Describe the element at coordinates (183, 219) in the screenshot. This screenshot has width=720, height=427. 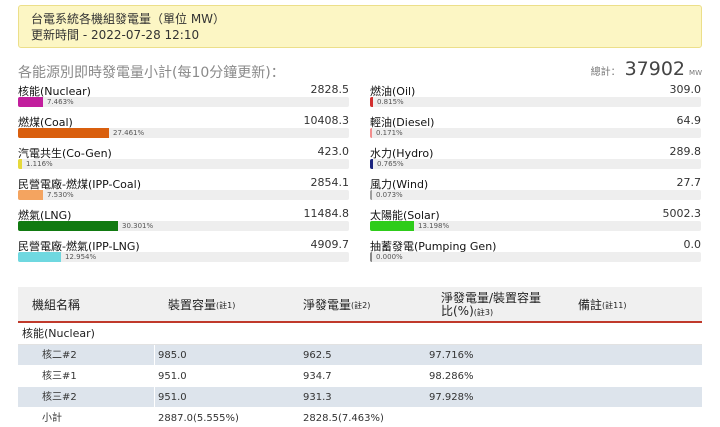
I see `energy-source-row: 燃氣(LNG) 11484.8 30.301%` at that location.